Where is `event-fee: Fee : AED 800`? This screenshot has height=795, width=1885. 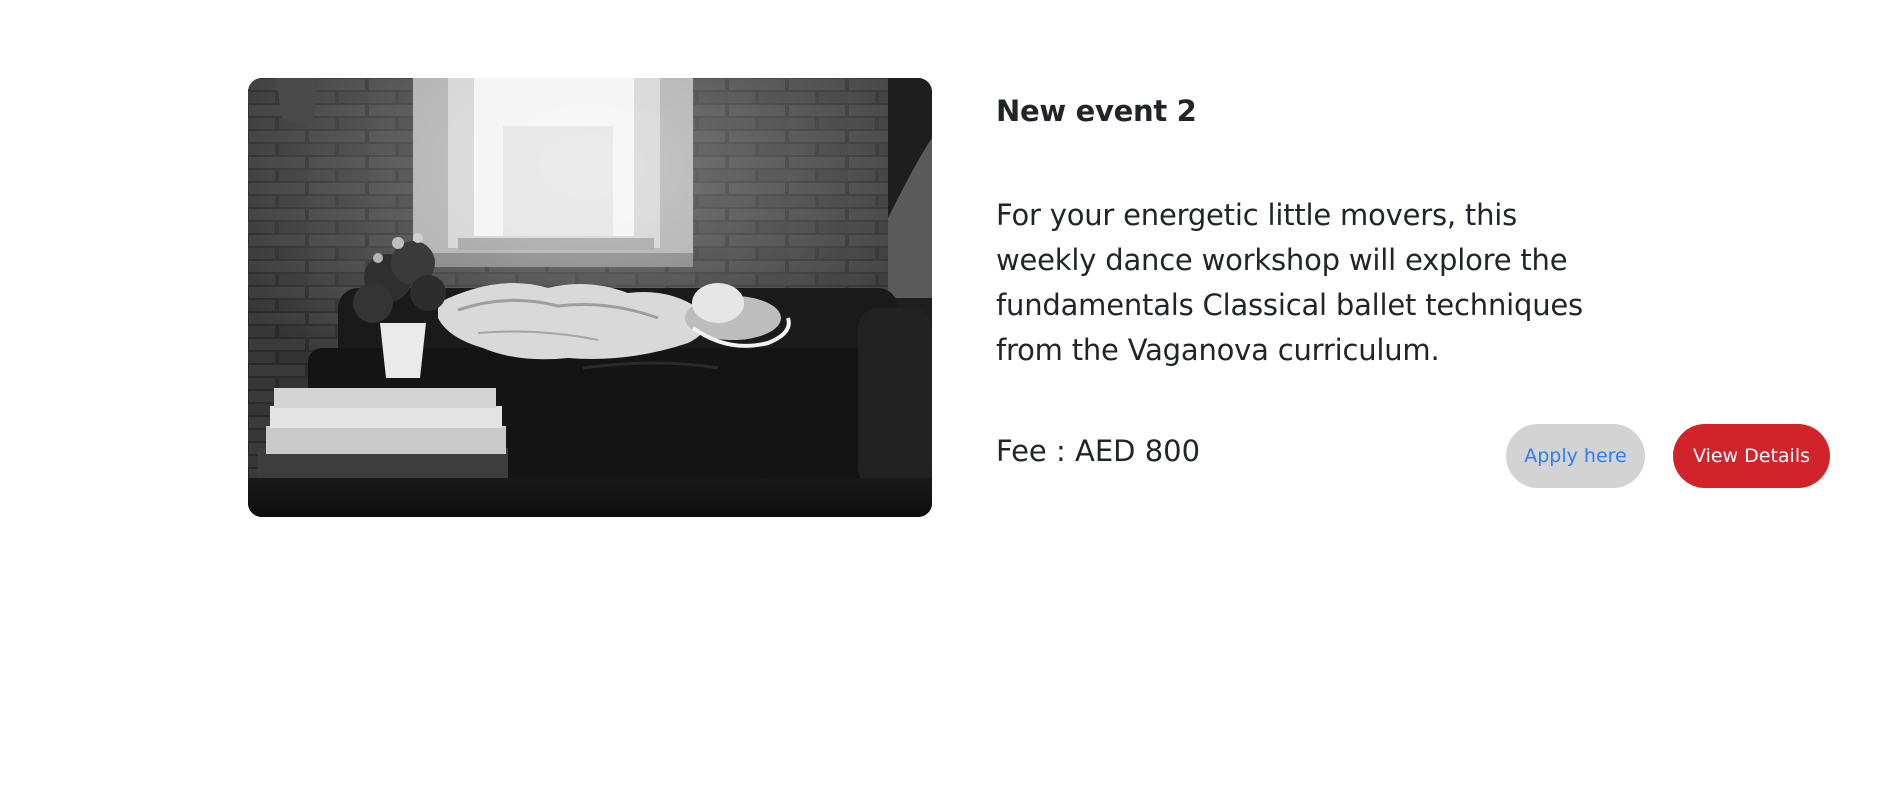 event-fee: Fee : AED 800 is located at coordinates (1098, 451).